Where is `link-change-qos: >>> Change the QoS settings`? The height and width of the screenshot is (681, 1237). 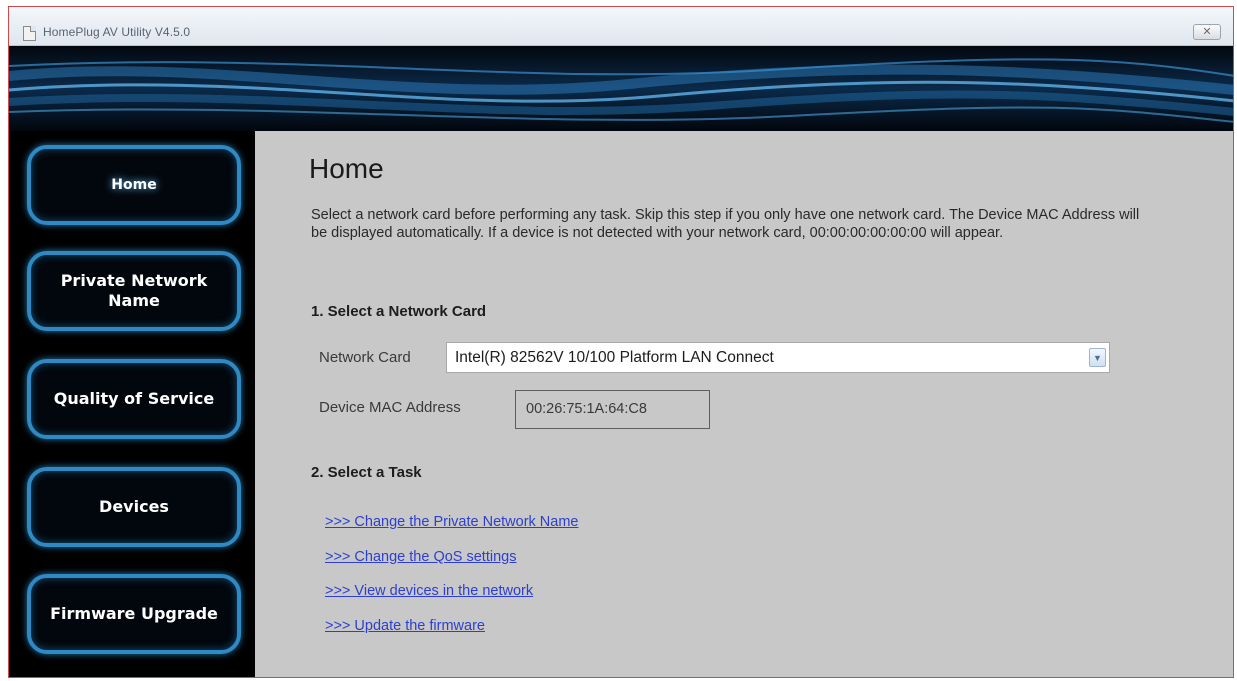
link-change-qos: >>> Change the QoS settings is located at coordinates (420, 557).